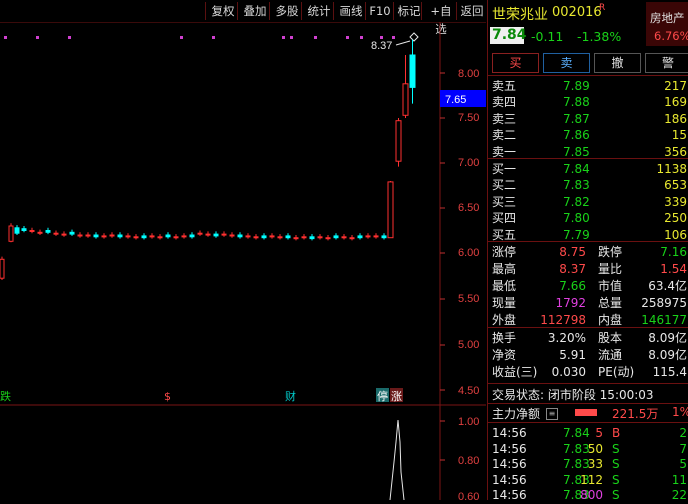 The height and width of the screenshot is (504, 688). What do you see at coordinates (675, 201) in the screenshot?
I see `book-volume: 339` at bounding box center [675, 201].